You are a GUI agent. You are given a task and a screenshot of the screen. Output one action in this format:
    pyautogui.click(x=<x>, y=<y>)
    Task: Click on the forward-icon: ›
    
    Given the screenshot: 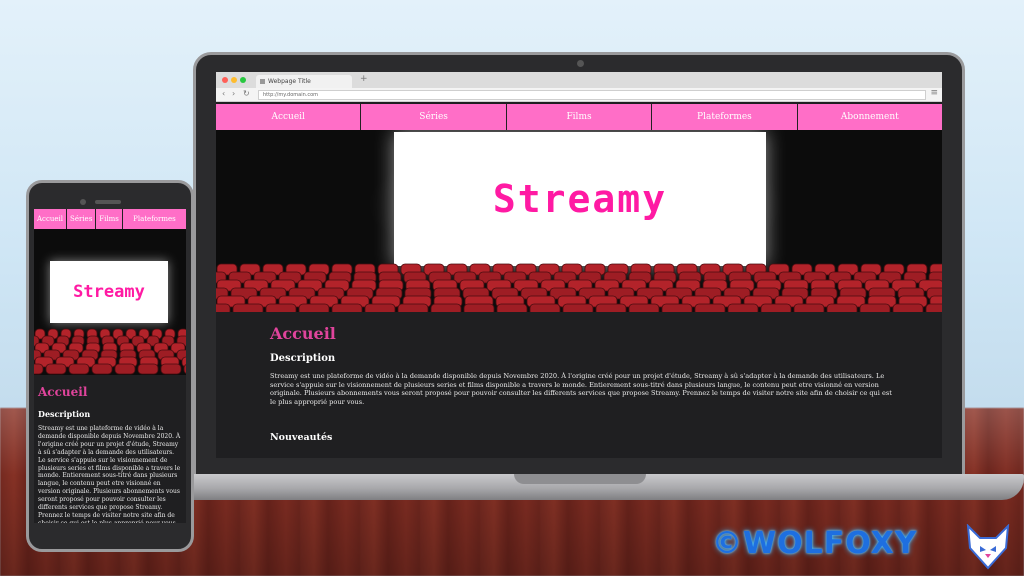 What is the action you would take?
    pyautogui.click(x=233, y=93)
    